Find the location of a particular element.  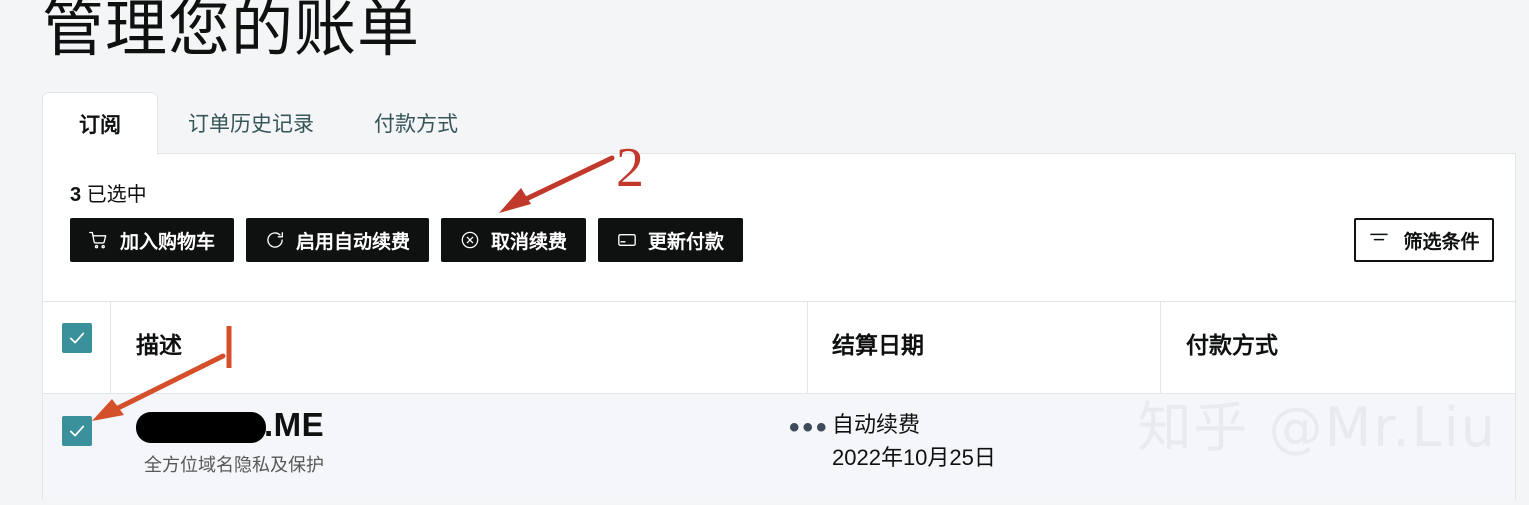

shopping-cart-icon is located at coordinates (99, 240).